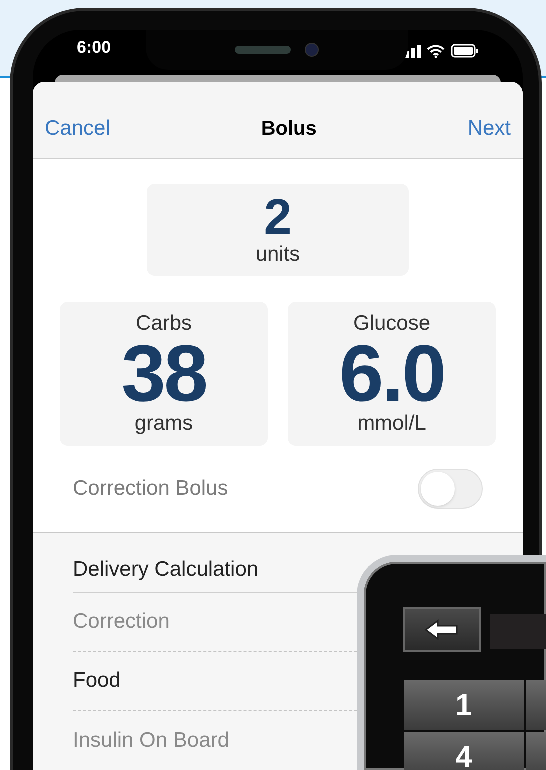 This screenshot has width=546, height=770. What do you see at coordinates (77, 129) in the screenshot?
I see `cancel-button: Cancel` at bounding box center [77, 129].